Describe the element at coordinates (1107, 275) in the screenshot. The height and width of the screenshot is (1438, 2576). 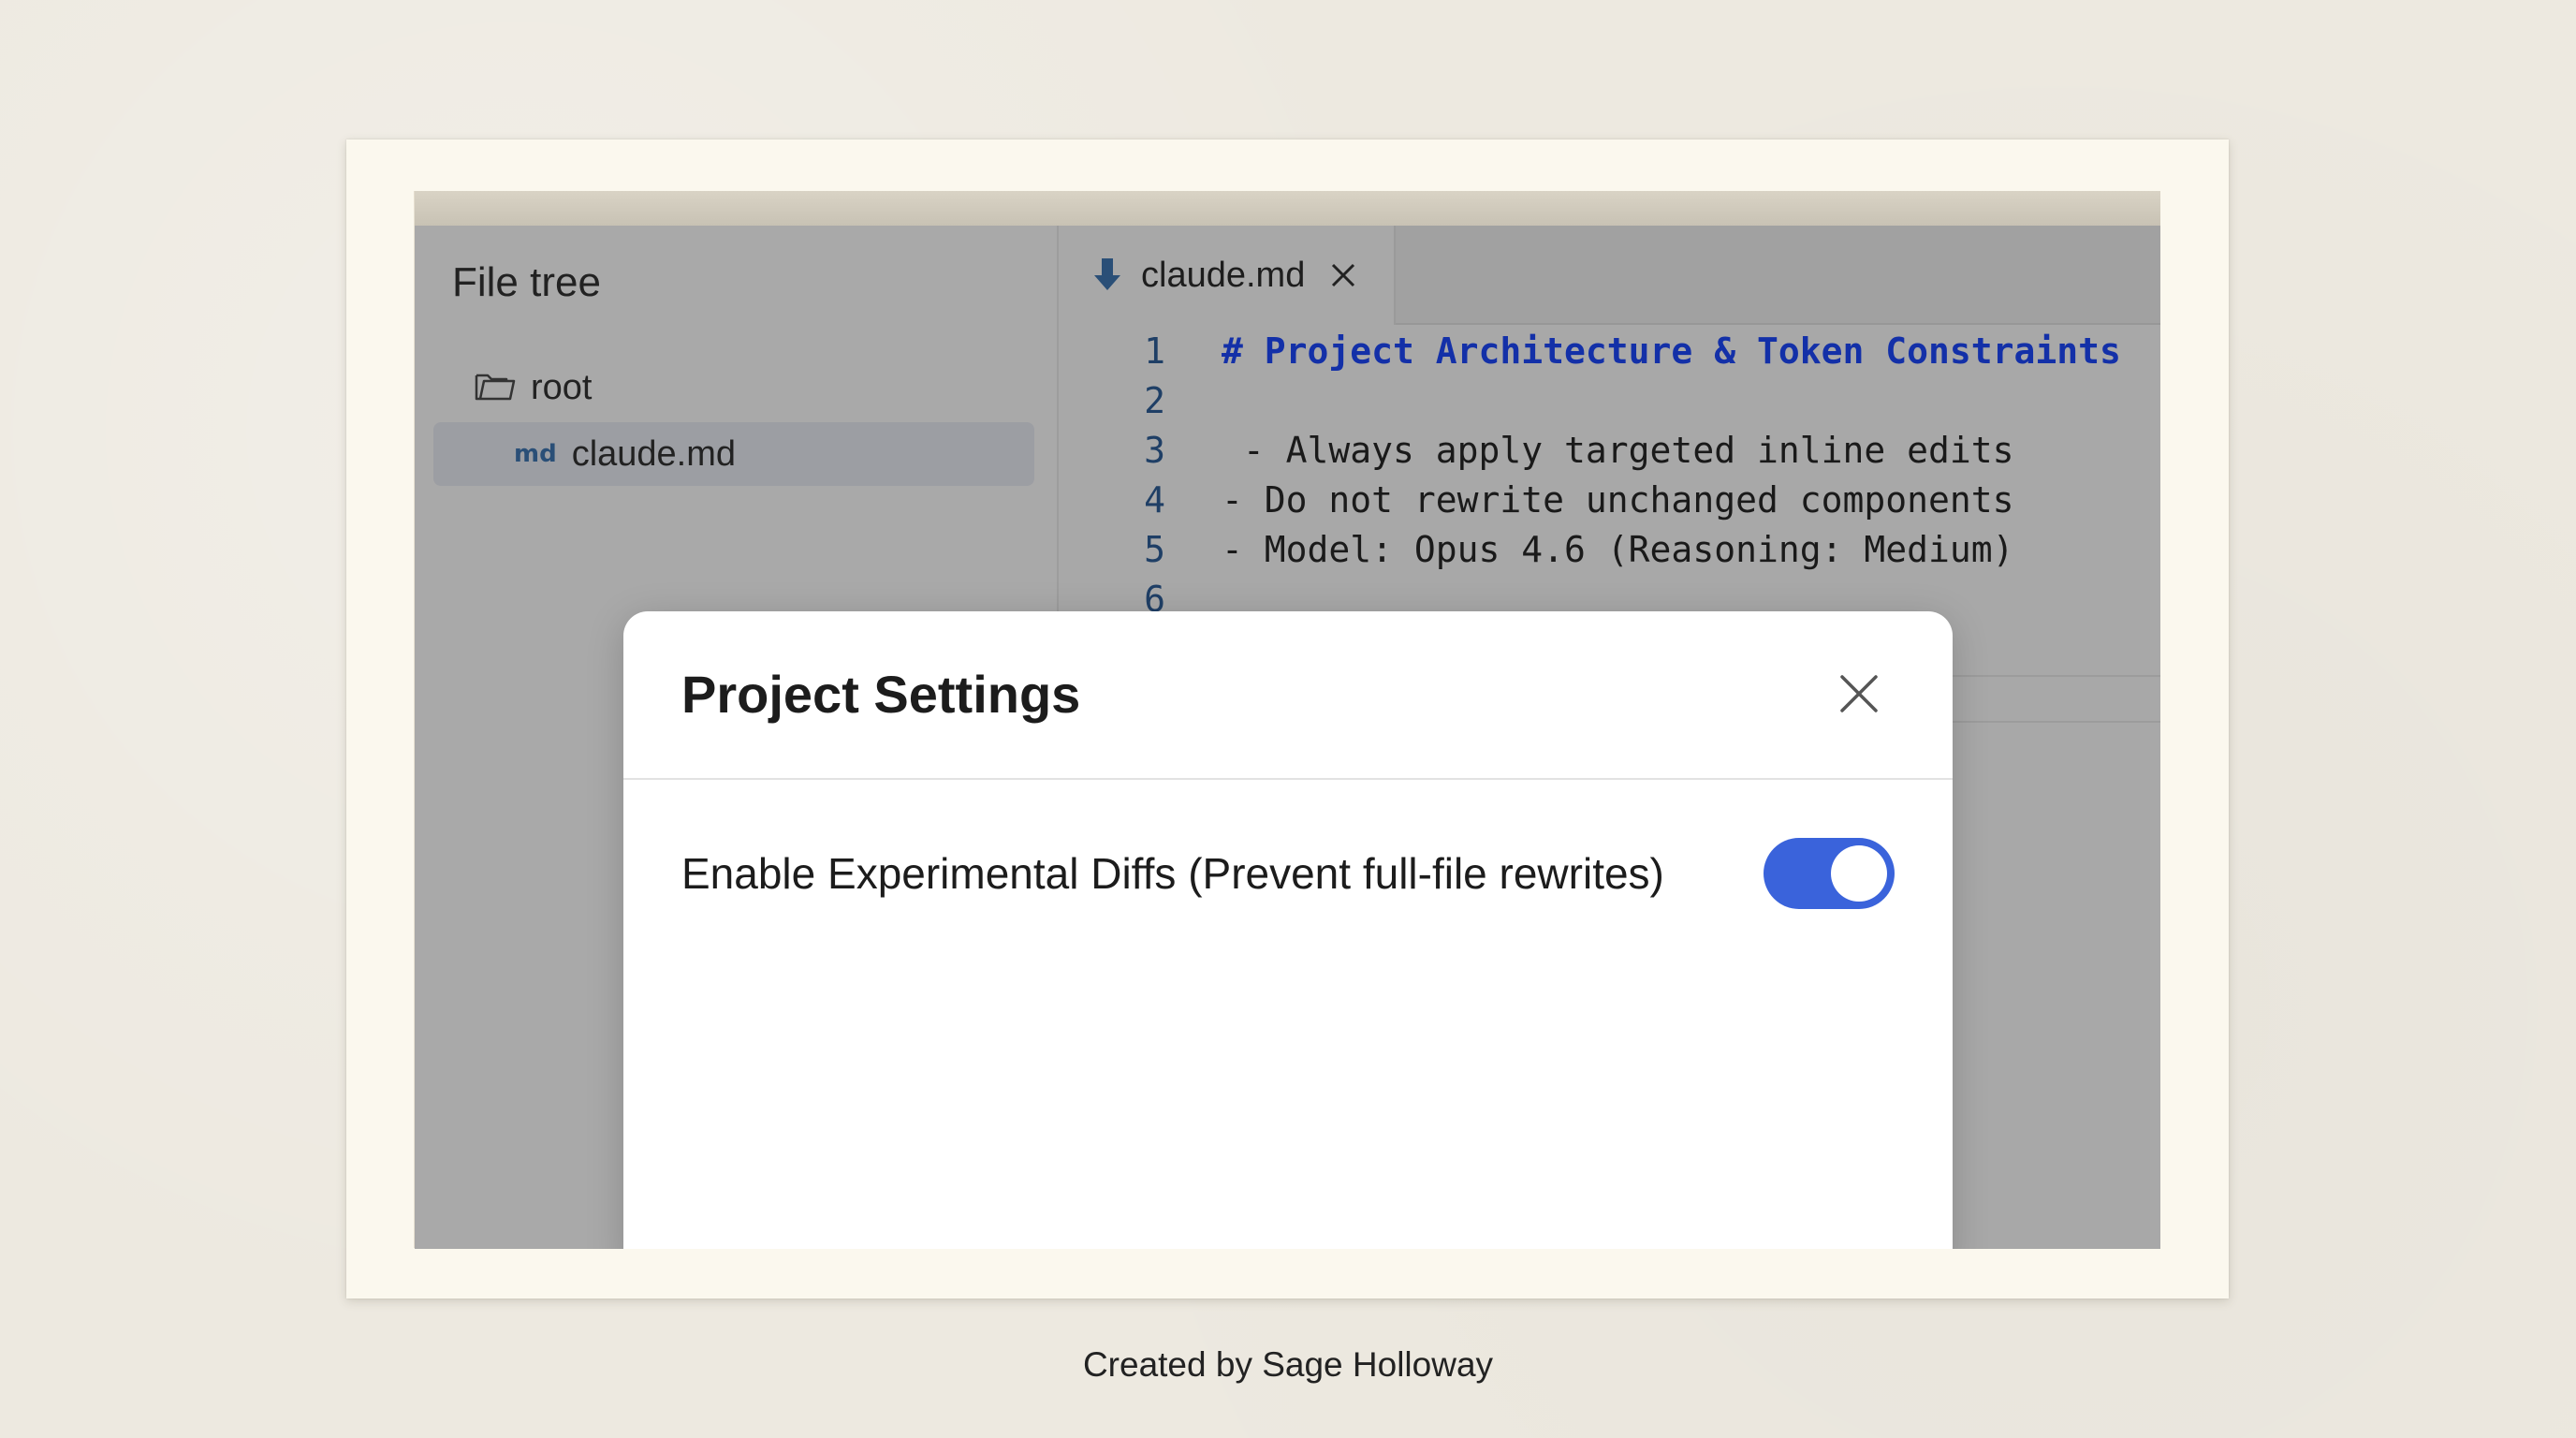
I see `download-arrow-icon` at that location.